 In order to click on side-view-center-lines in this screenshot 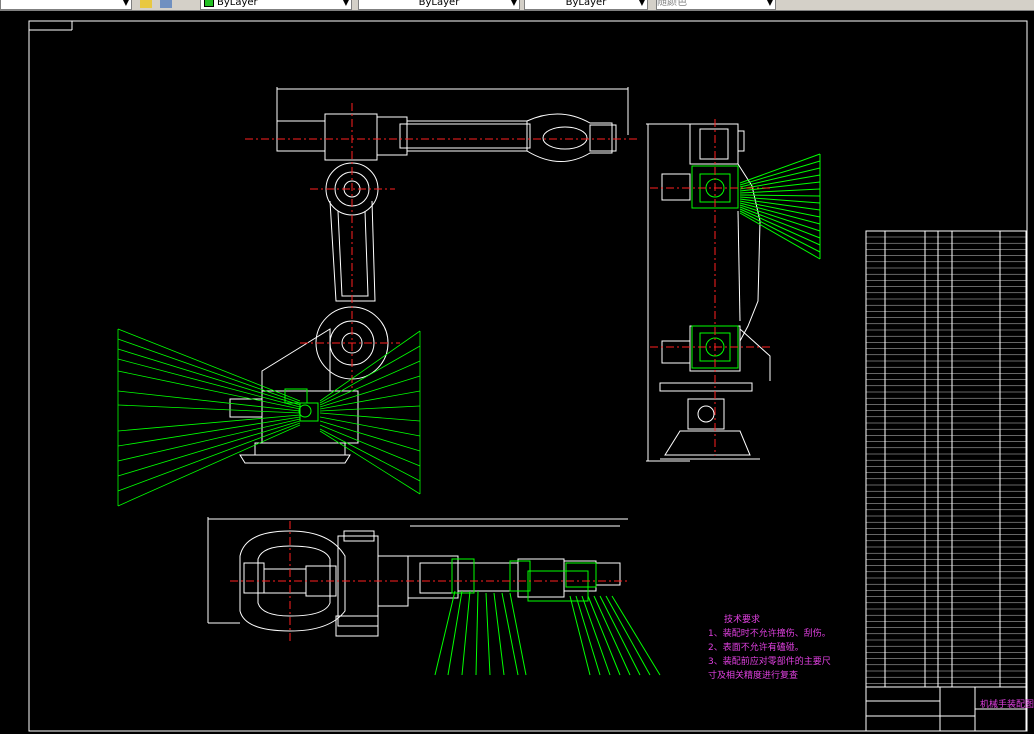, I will do `click(710, 287)`.